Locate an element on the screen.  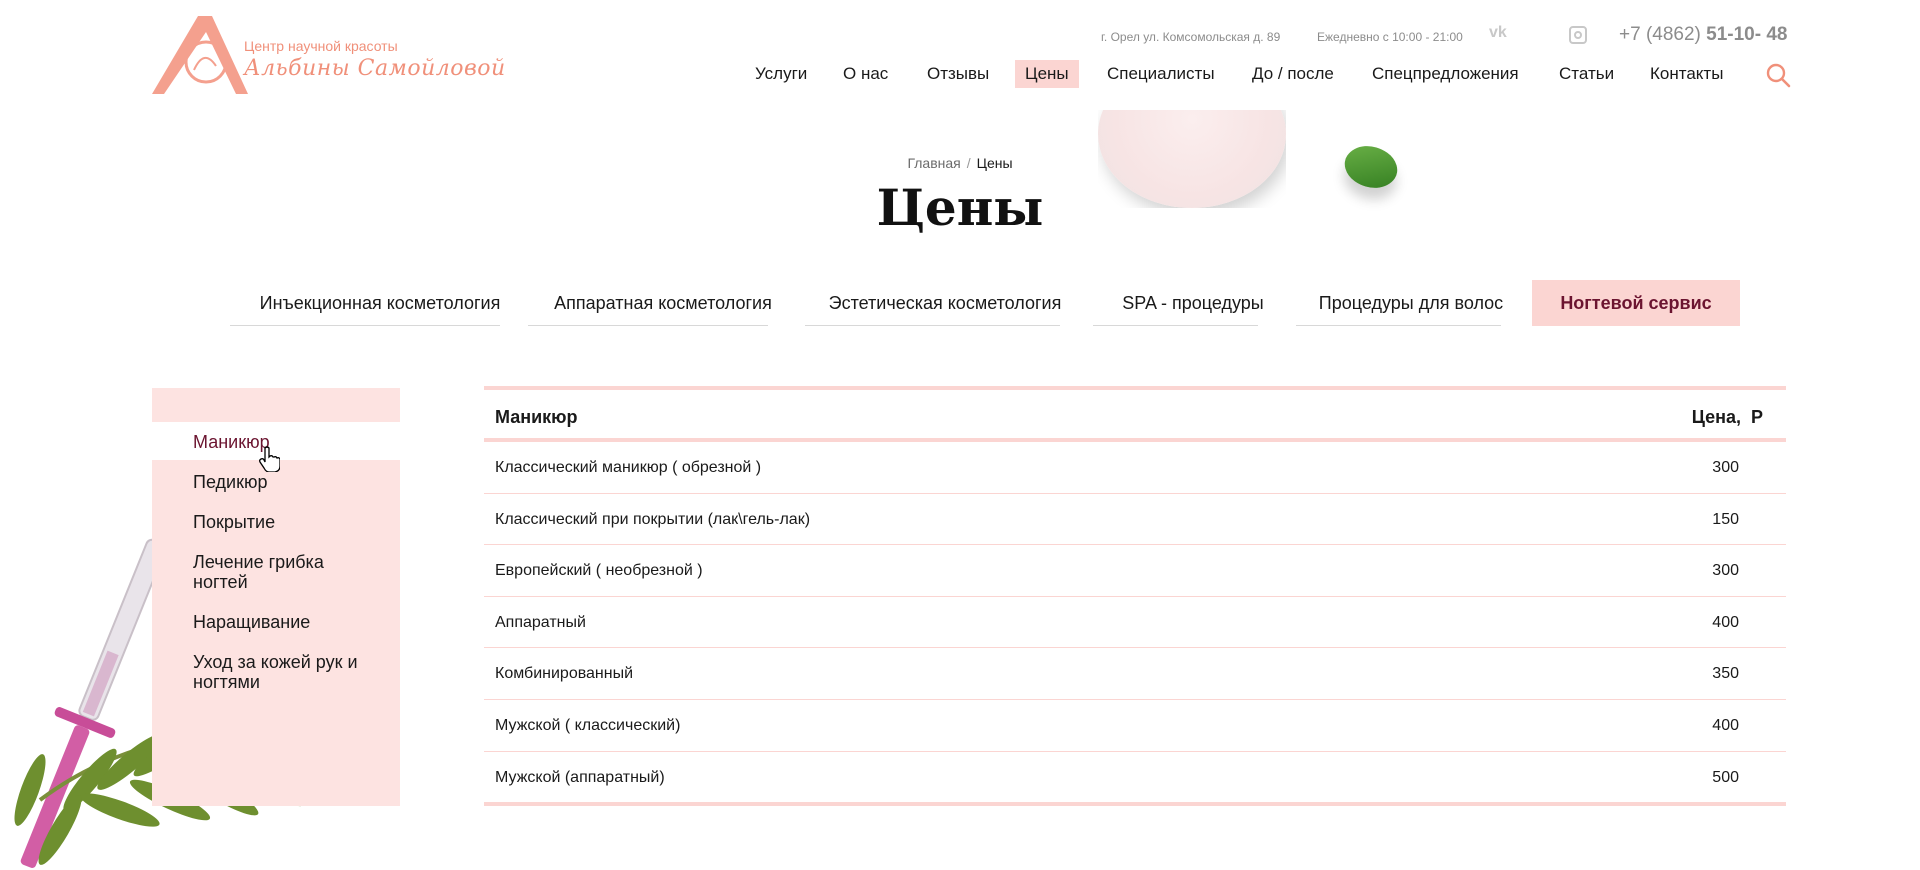
vk-icon: vk is located at coordinates (1498, 33).